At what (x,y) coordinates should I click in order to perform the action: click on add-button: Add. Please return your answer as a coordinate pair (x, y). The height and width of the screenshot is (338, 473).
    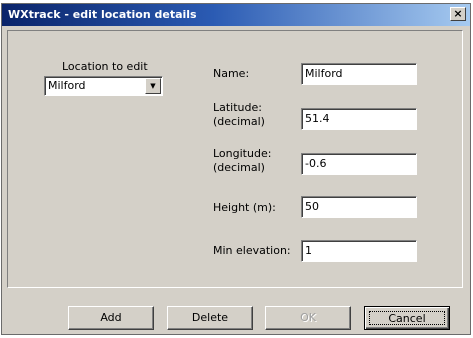
    Looking at the image, I should click on (111, 318).